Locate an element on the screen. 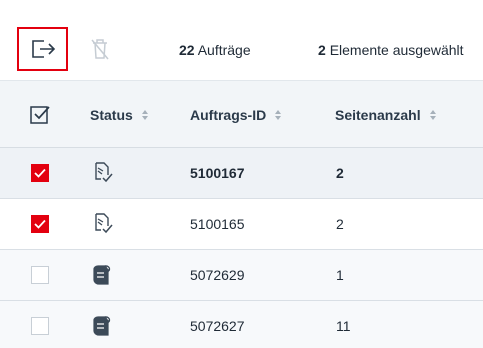 This screenshot has width=483, height=348. column-header-status: Status is located at coordinates (119, 115).